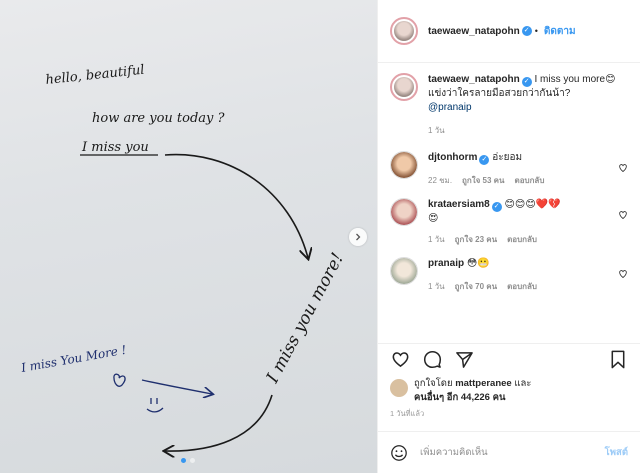 The width and height of the screenshot is (640, 473). What do you see at coordinates (95, 75) in the screenshot?
I see `handwriting-line-1: hello, beautiful` at bounding box center [95, 75].